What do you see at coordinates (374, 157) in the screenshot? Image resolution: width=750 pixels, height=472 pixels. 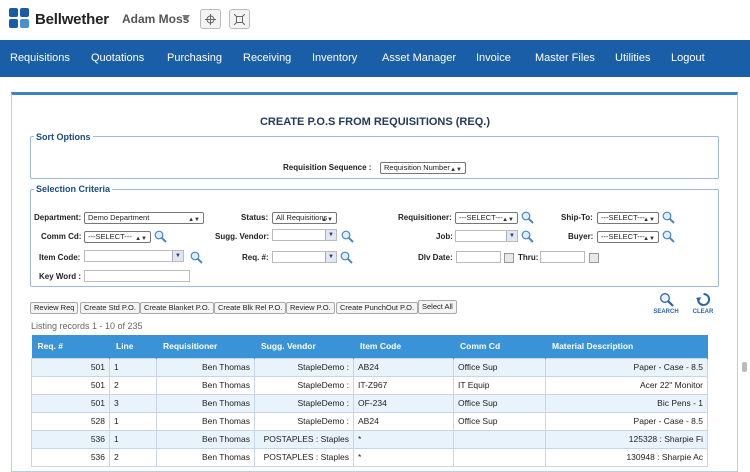 I see `sort-options-group` at bounding box center [374, 157].